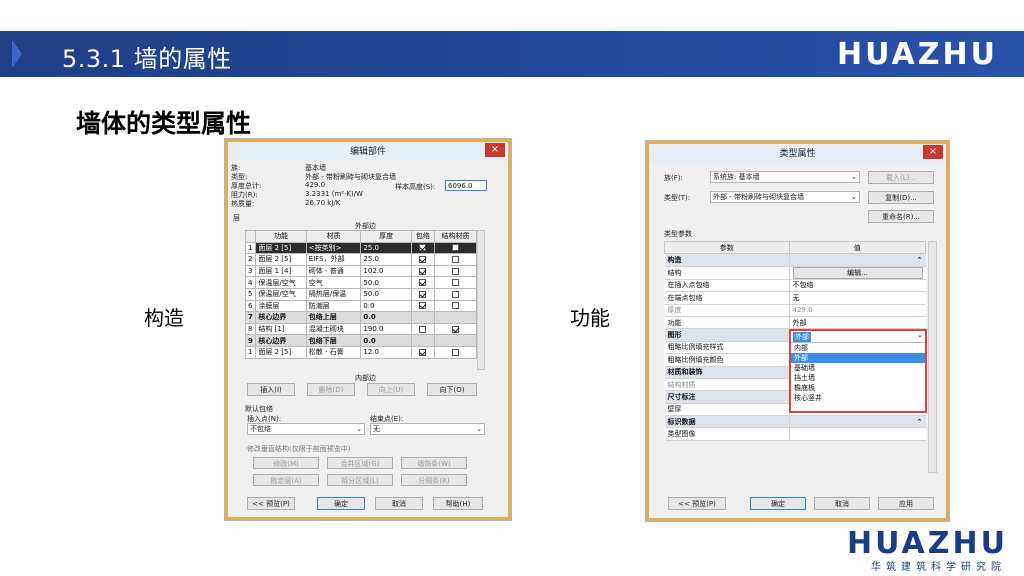  What do you see at coordinates (481, 300) in the screenshot?
I see `table-scrollbar` at bounding box center [481, 300].